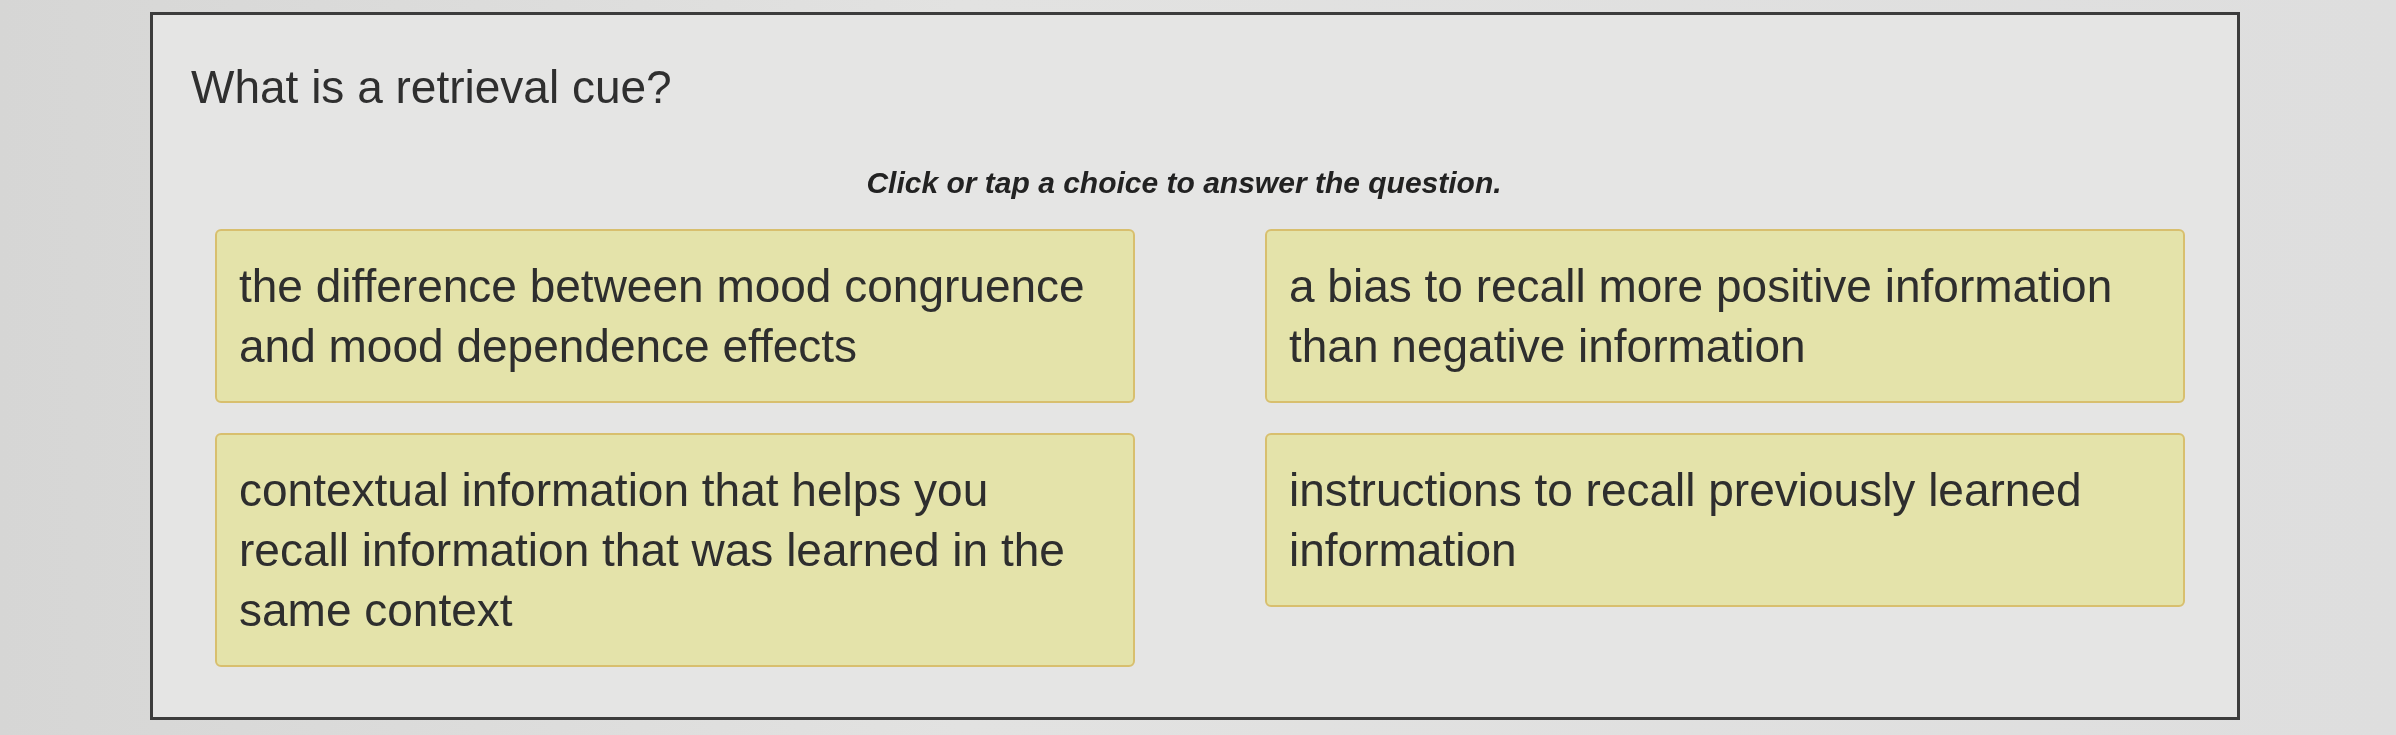 This screenshot has height=735, width=2396. Describe the element at coordinates (431, 87) in the screenshot. I see `question-text: What is a retrieval cue?` at that location.